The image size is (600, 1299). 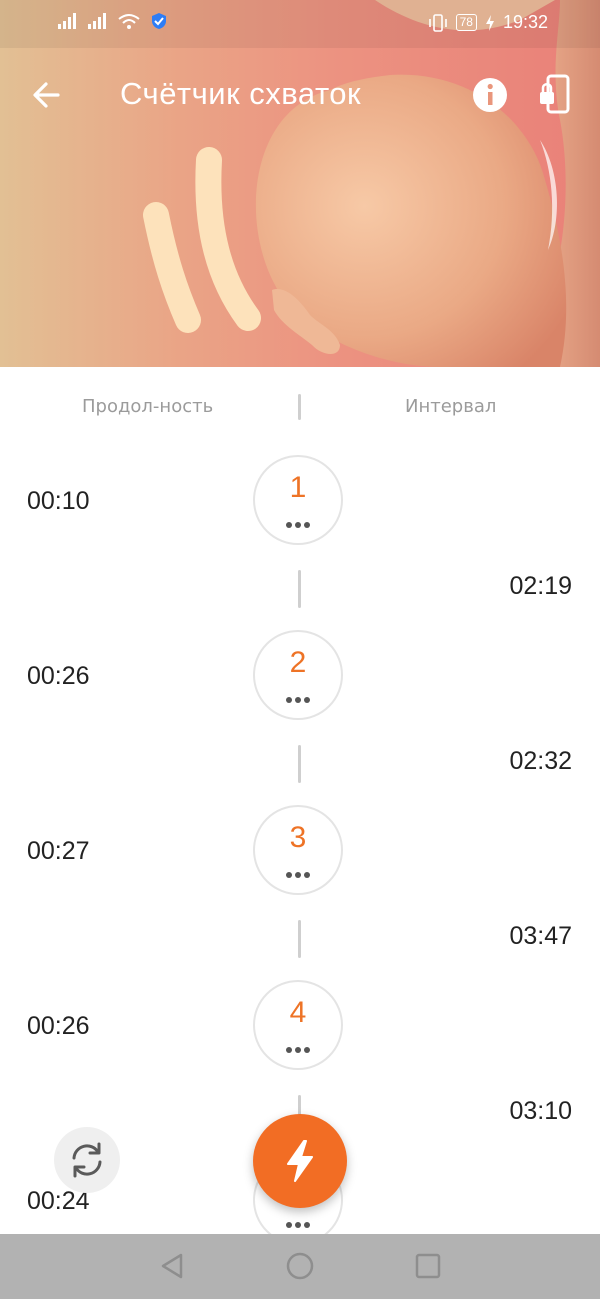 I want to click on contraction-number: 1, so click(x=298, y=487).